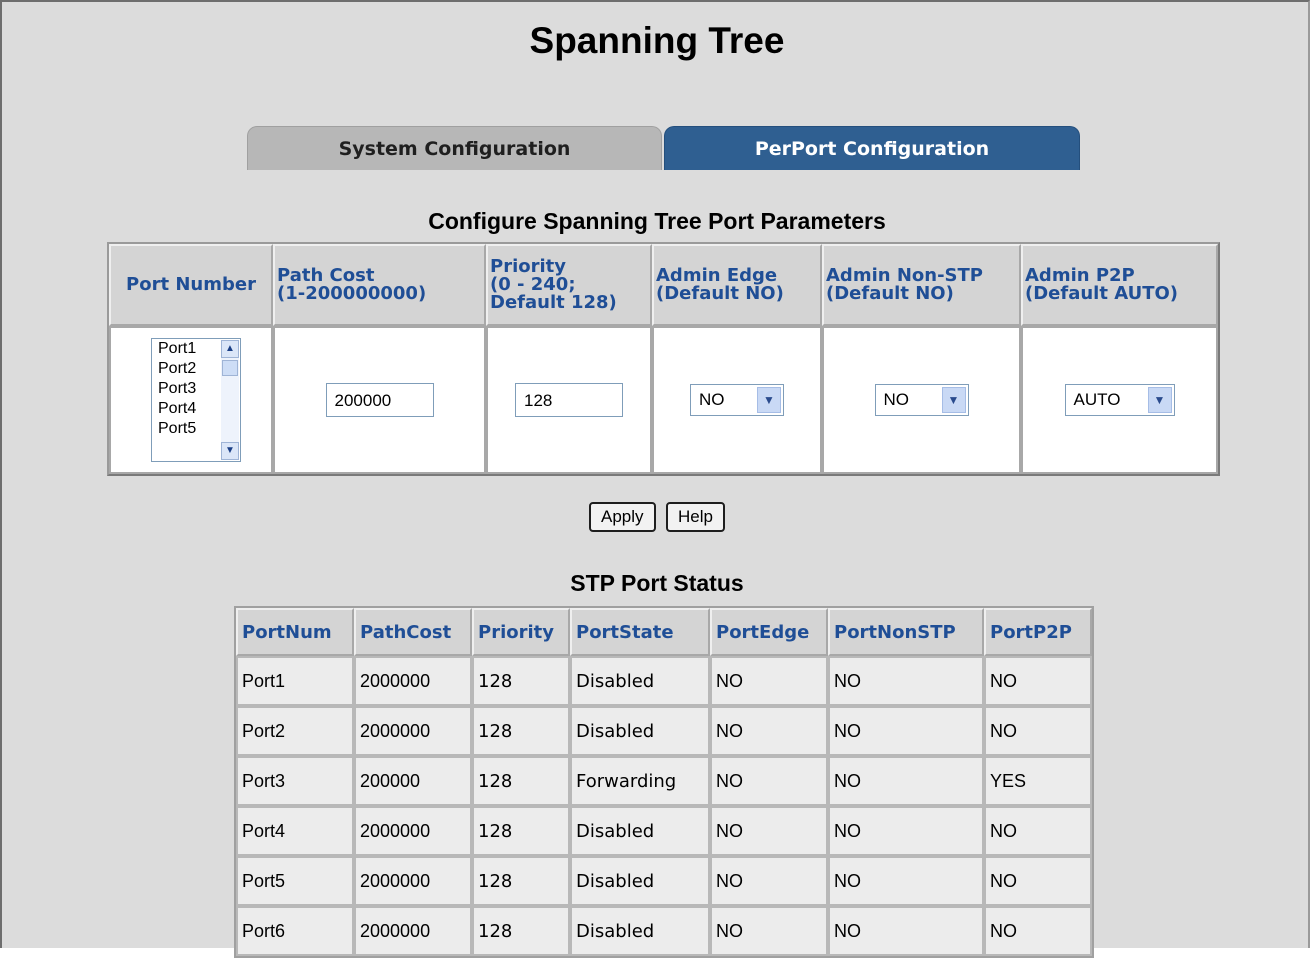  I want to click on header-path-cost: Path Cost (1-200000000), so click(379, 285).